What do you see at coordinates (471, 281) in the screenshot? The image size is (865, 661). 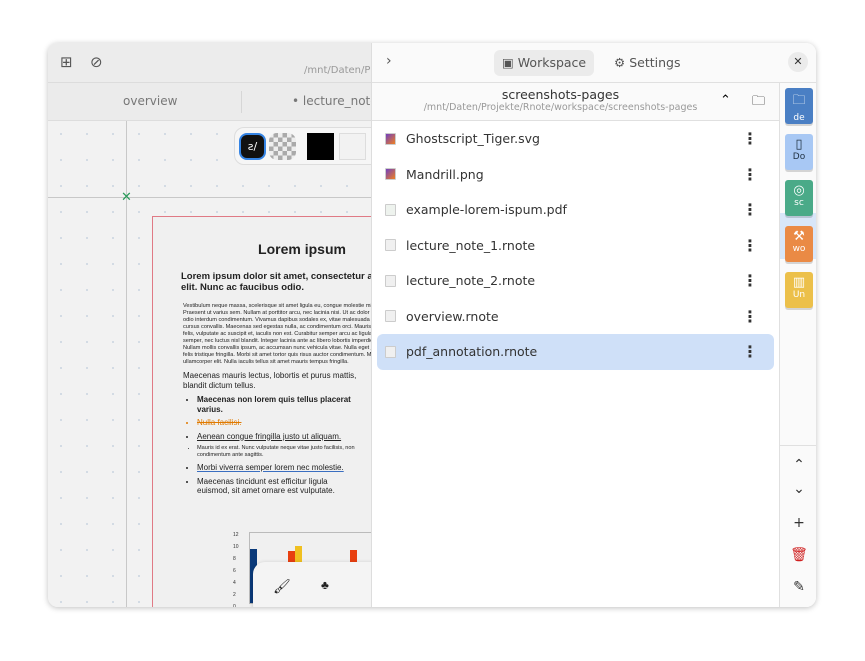 I see `file-name: lecture_note_2.rnote` at bounding box center [471, 281].